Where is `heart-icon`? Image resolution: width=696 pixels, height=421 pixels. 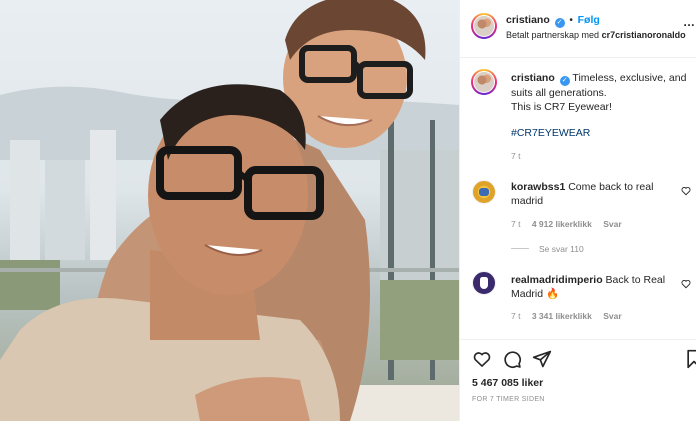
heart-icon is located at coordinates (482, 359).